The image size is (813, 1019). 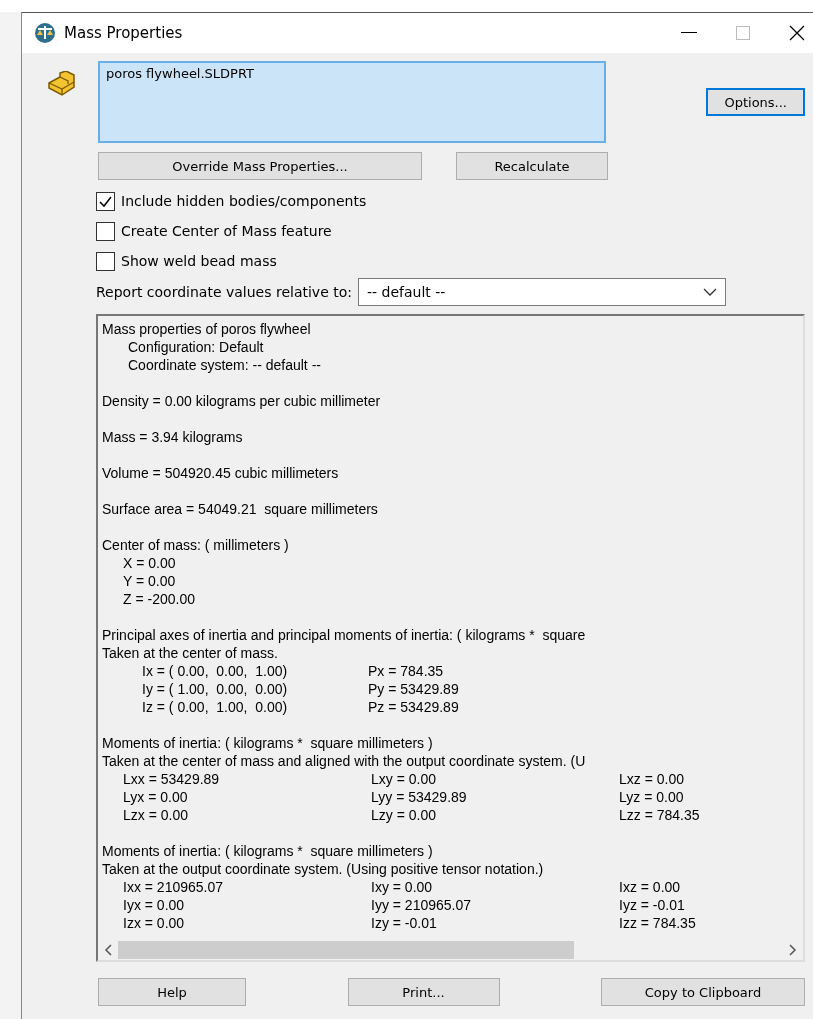 What do you see at coordinates (797, 33) in the screenshot?
I see `close-icon` at bounding box center [797, 33].